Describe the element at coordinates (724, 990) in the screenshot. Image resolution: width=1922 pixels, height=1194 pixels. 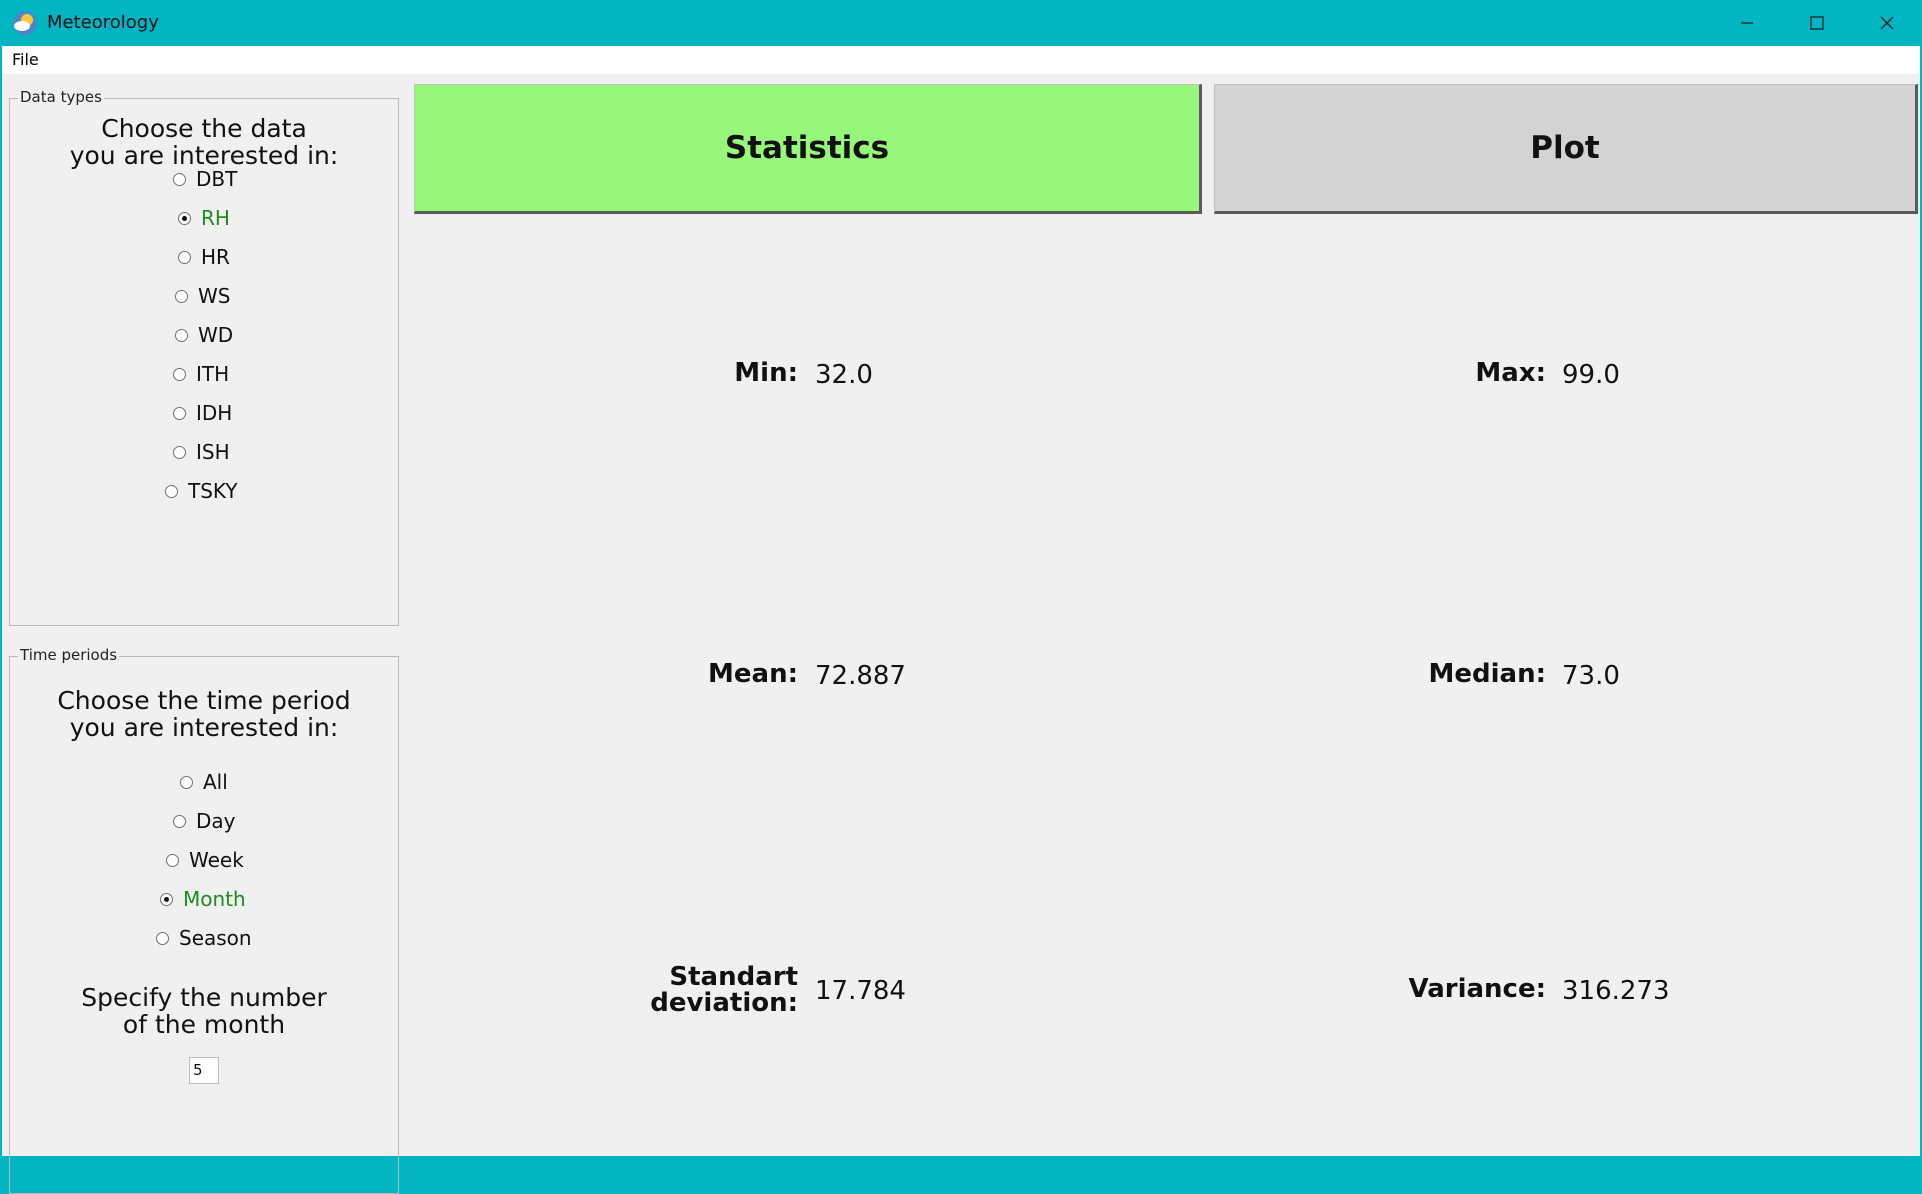
I see `std-deviation-label: Standart deviation:` at that location.